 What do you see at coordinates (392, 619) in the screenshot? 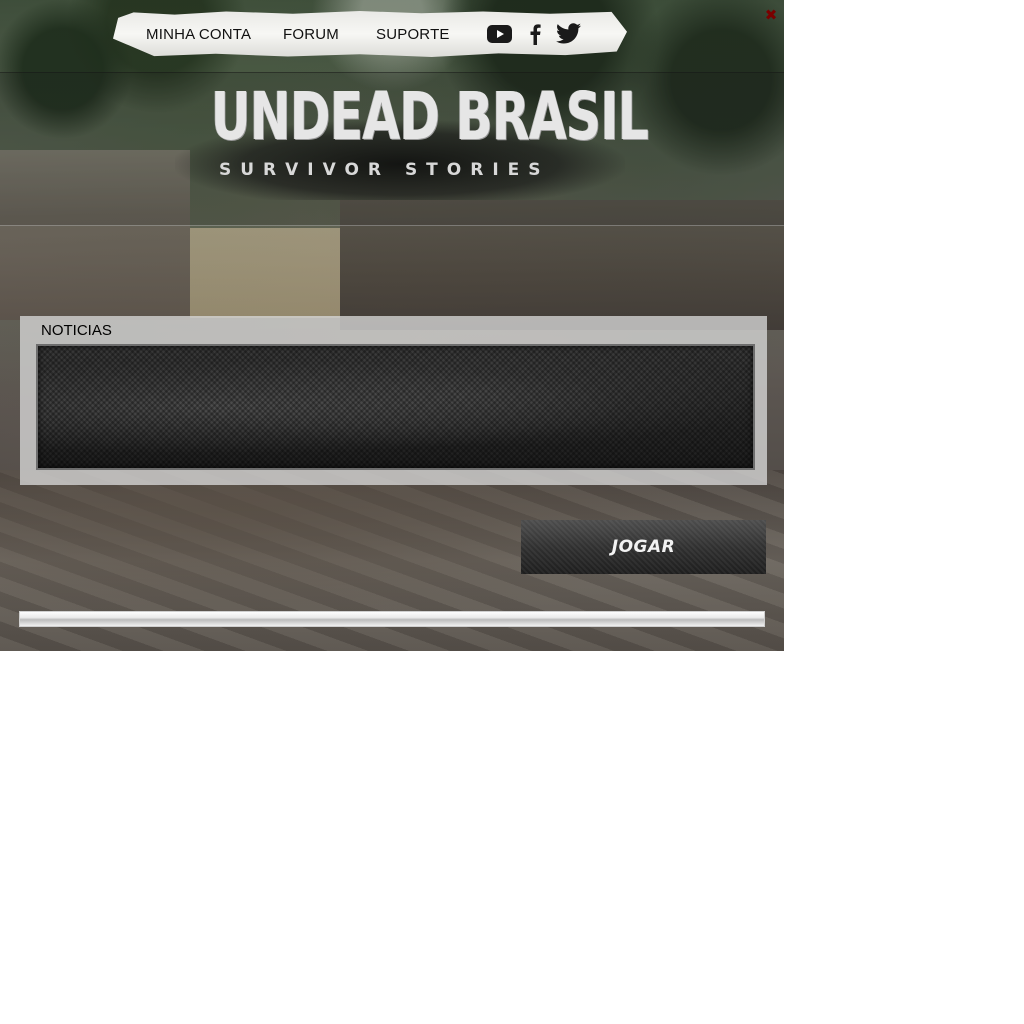
I see `progress-bar` at bounding box center [392, 619].